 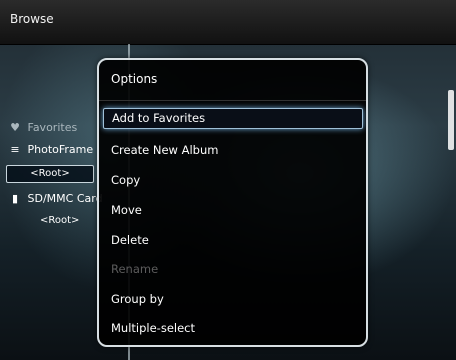 What do you see at coordinates (134, 79) in the screenshot?
I see `menu-title: Options` at bounding box center [134, 79].